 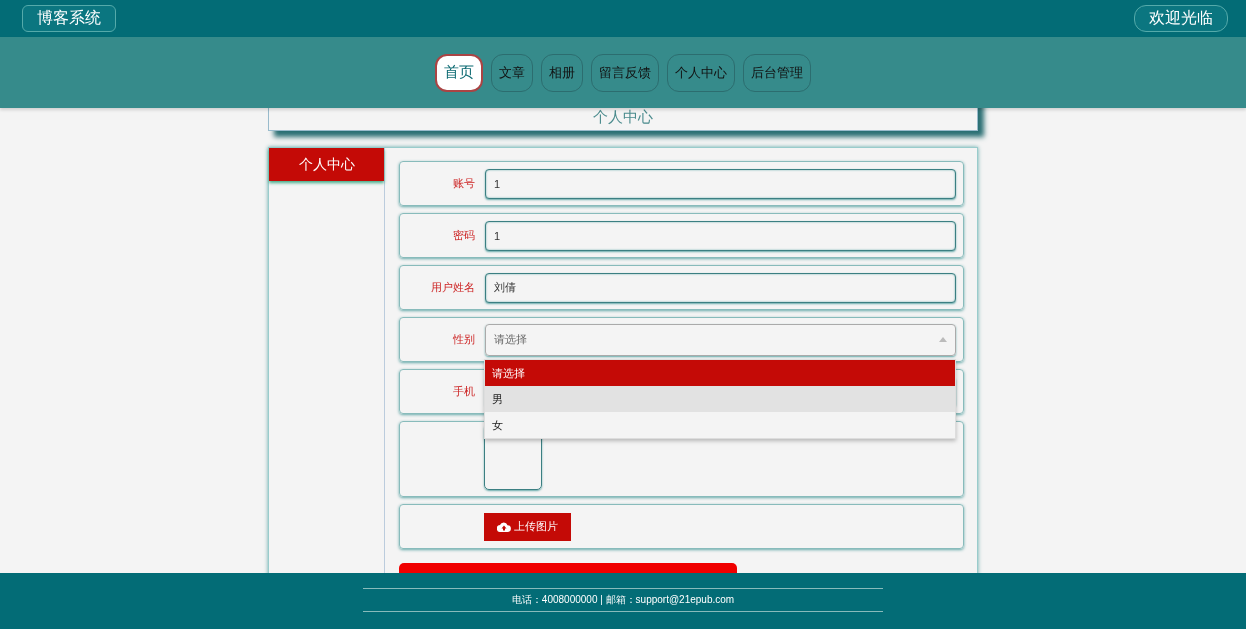 What do you see at coordinates (463, 391) in the screenshot?
I see `field-label: 手机` at bounding box center [463, 391].